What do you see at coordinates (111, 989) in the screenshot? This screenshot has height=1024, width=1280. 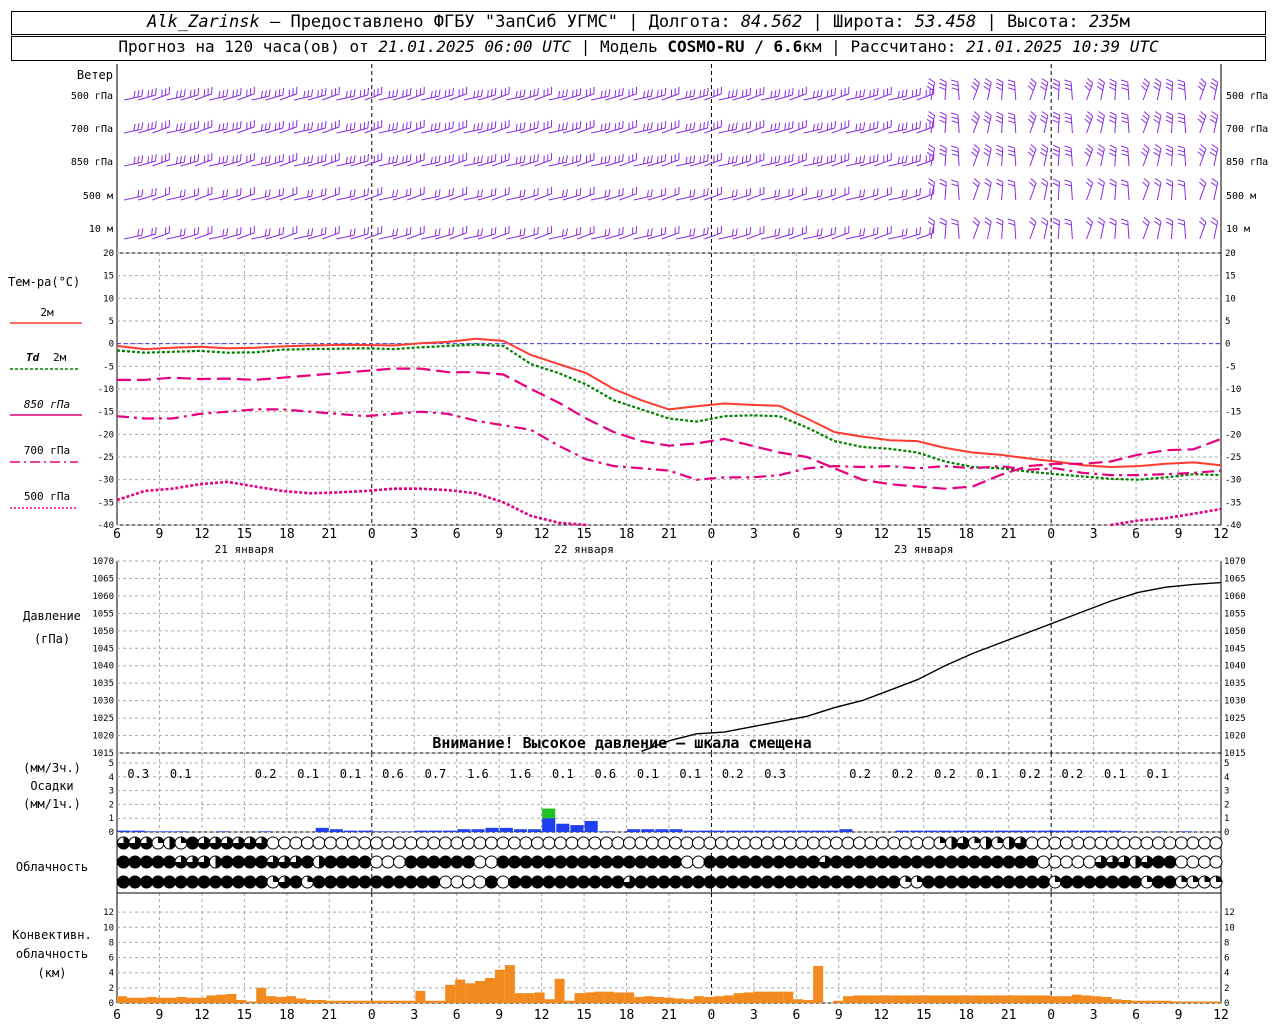 I see `conv-ytick-left: 2` at bounding box center [111, 989].